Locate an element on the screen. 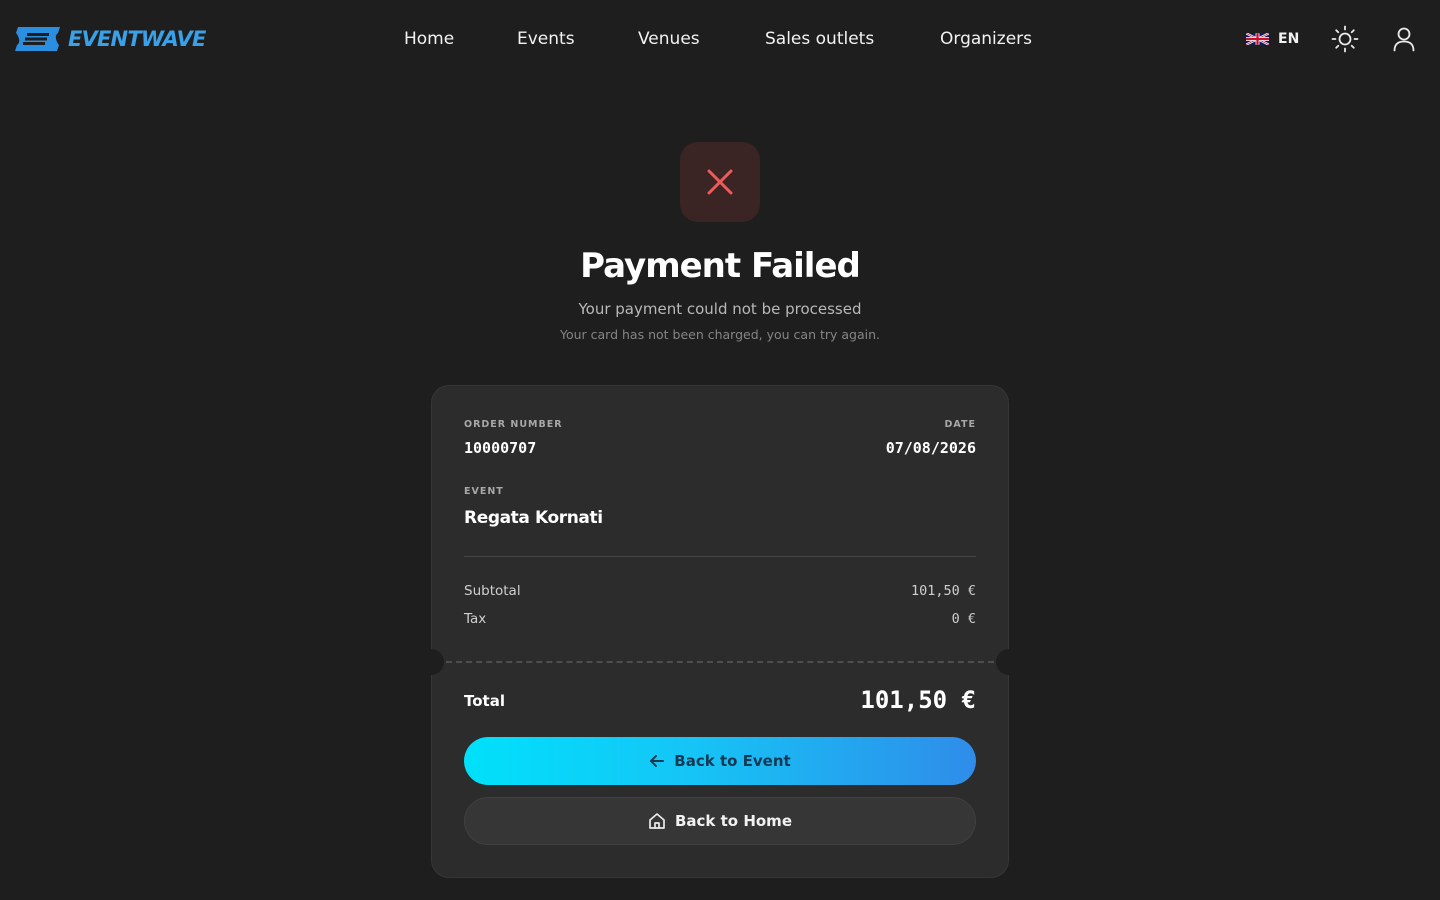 The image size is (1440, 900). sun-icon is located at coordinates (1345, 39).